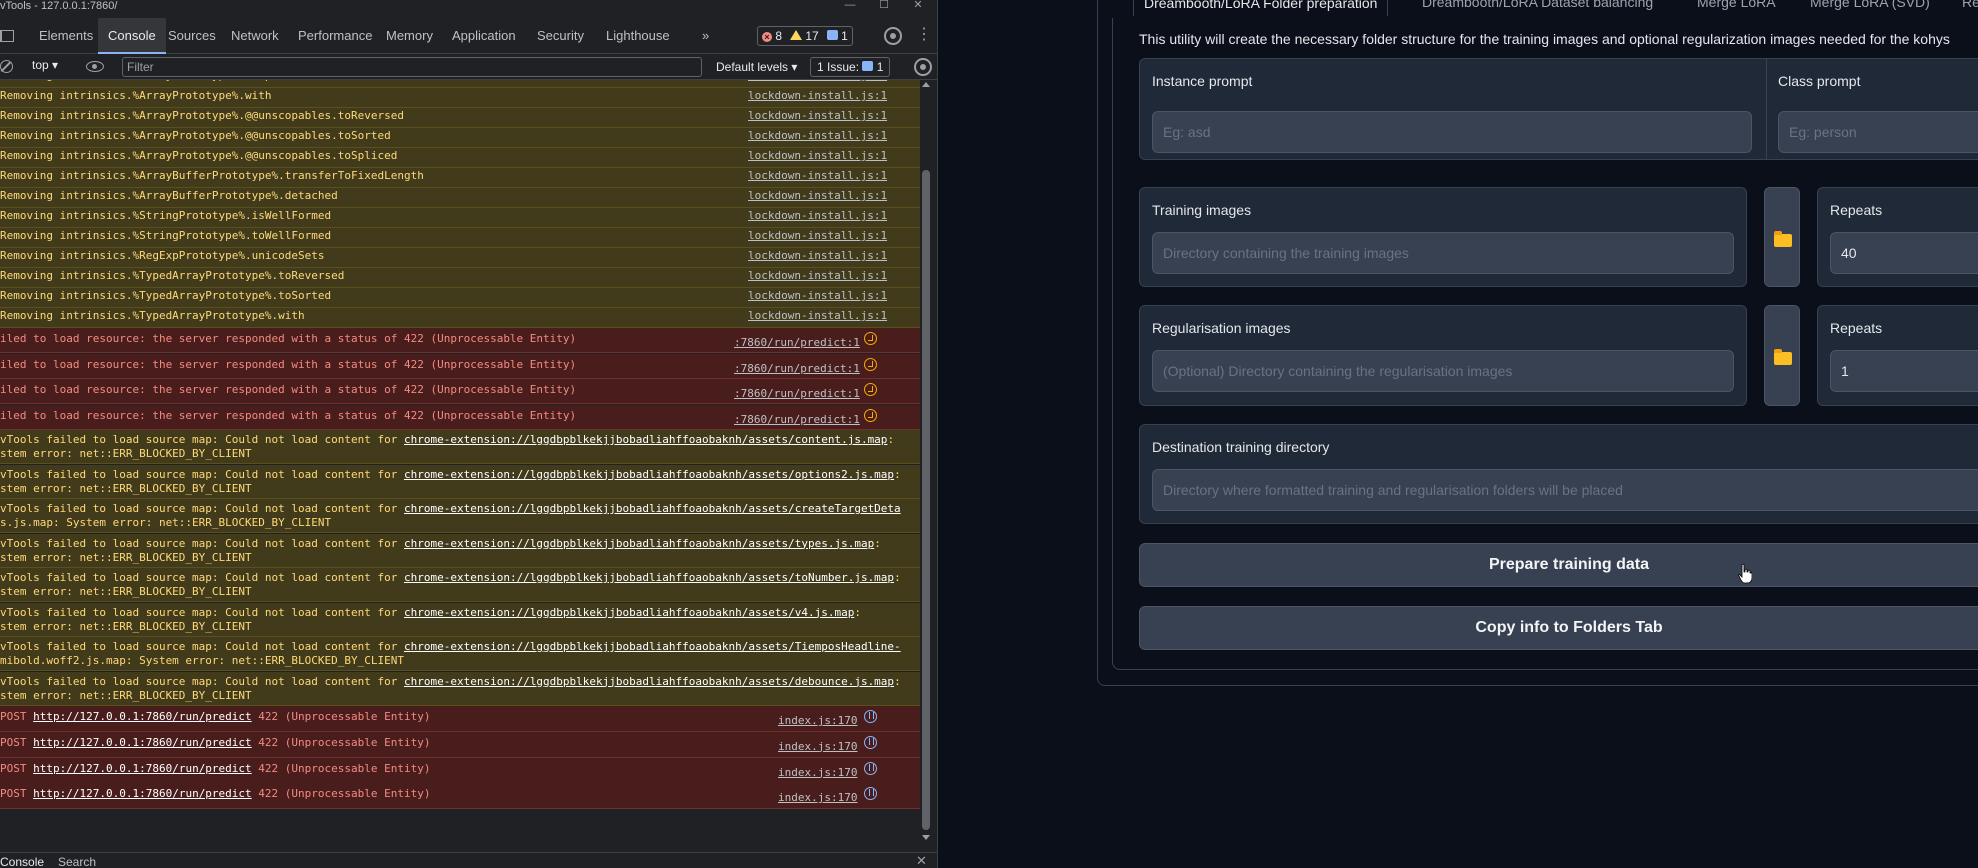 The image size is (1978, 868). I want to click on maximize-button: ☐, so click(884, 5).